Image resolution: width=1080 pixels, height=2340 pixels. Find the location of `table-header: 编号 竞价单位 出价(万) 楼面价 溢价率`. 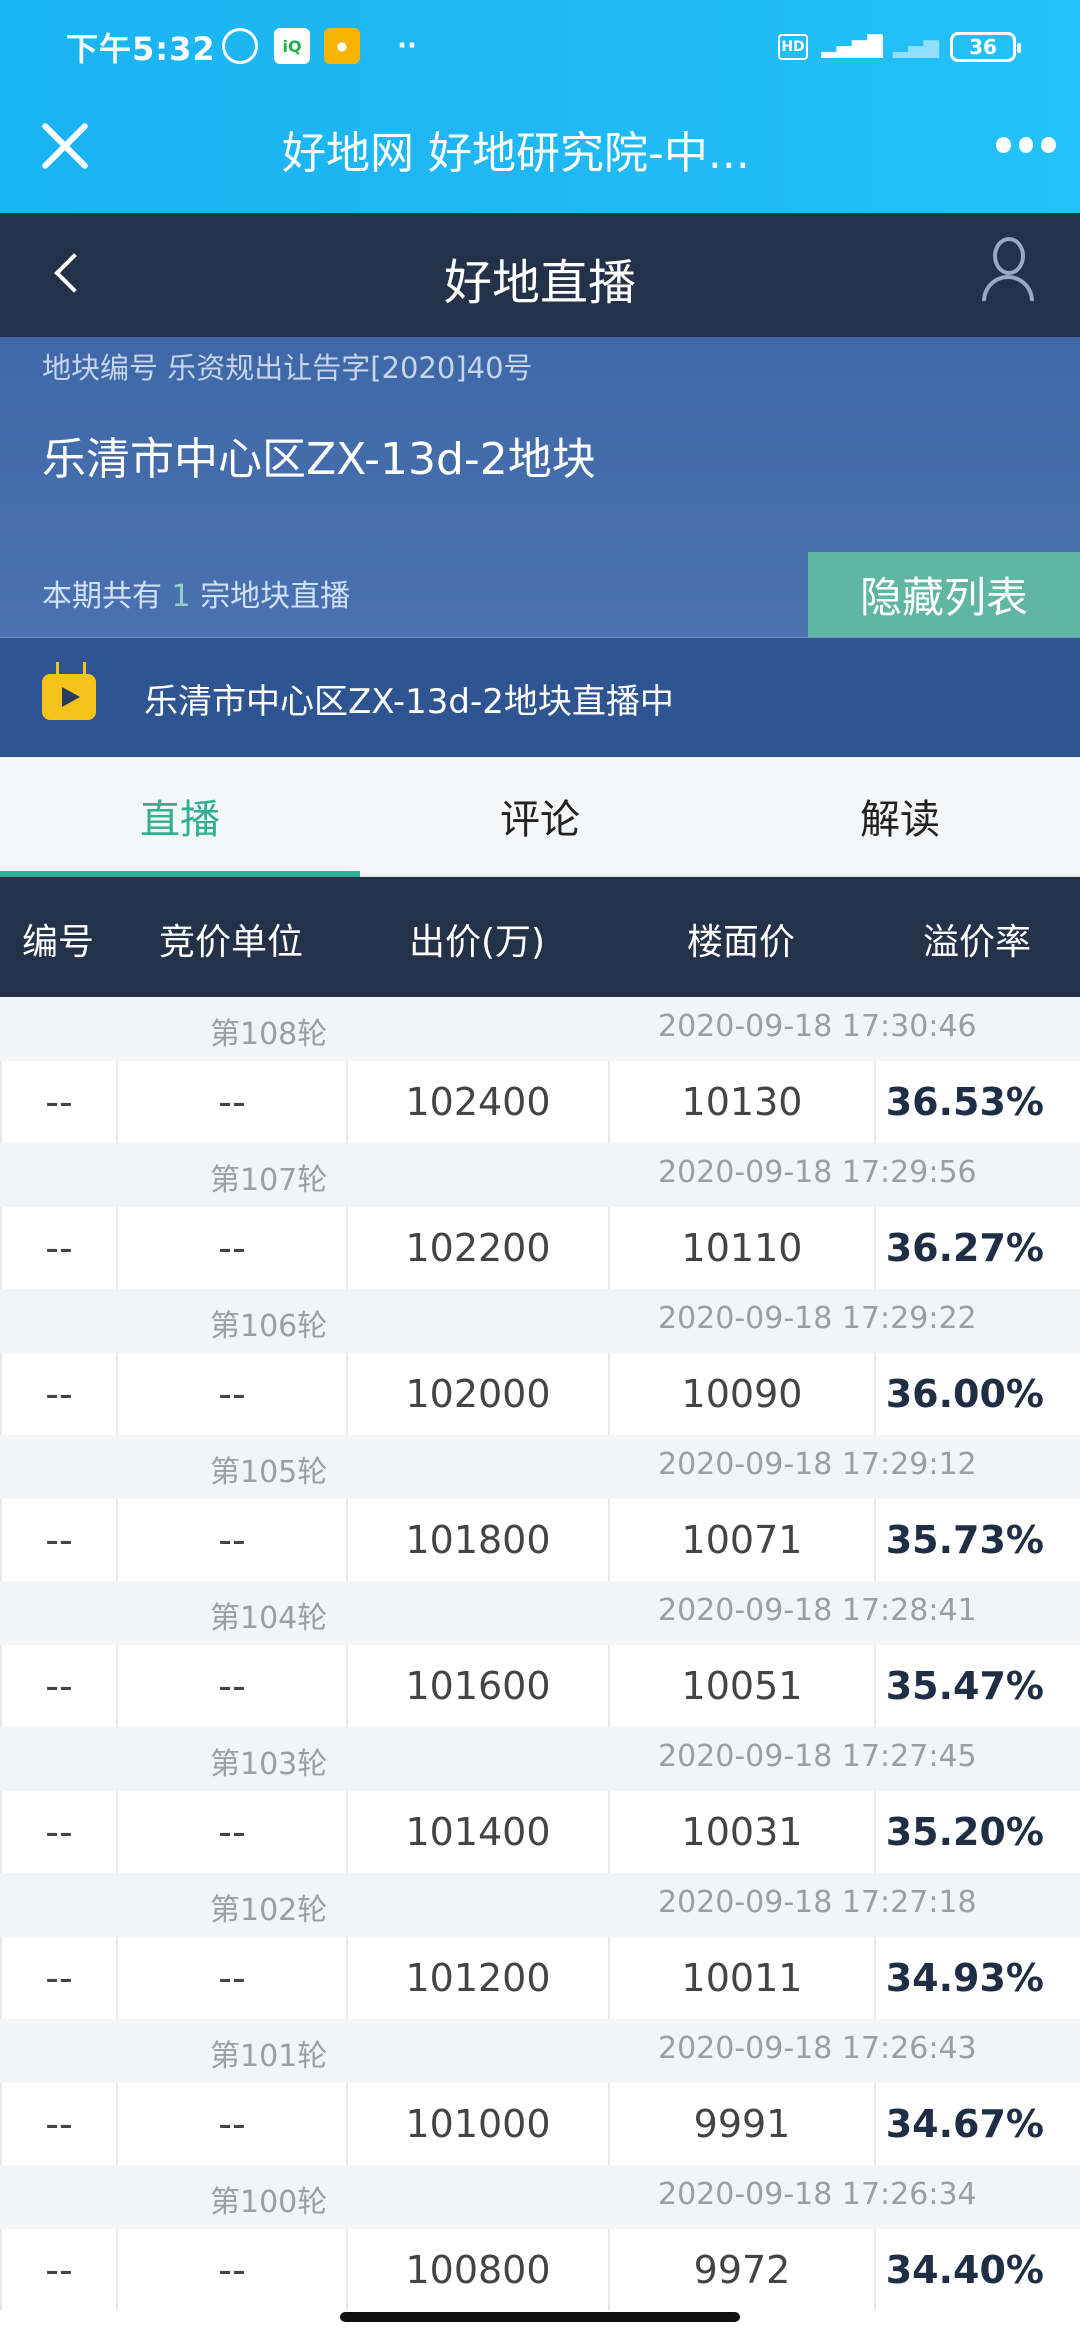

table-header: 编号 竞价单位 出价(万) 楼面价 溢价率 is located at coordinates (540, 937).